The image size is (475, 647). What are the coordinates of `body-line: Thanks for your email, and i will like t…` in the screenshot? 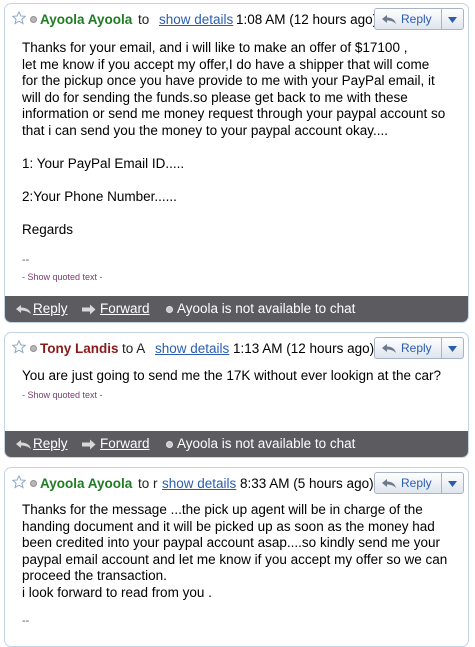 It's located at (215, 47).